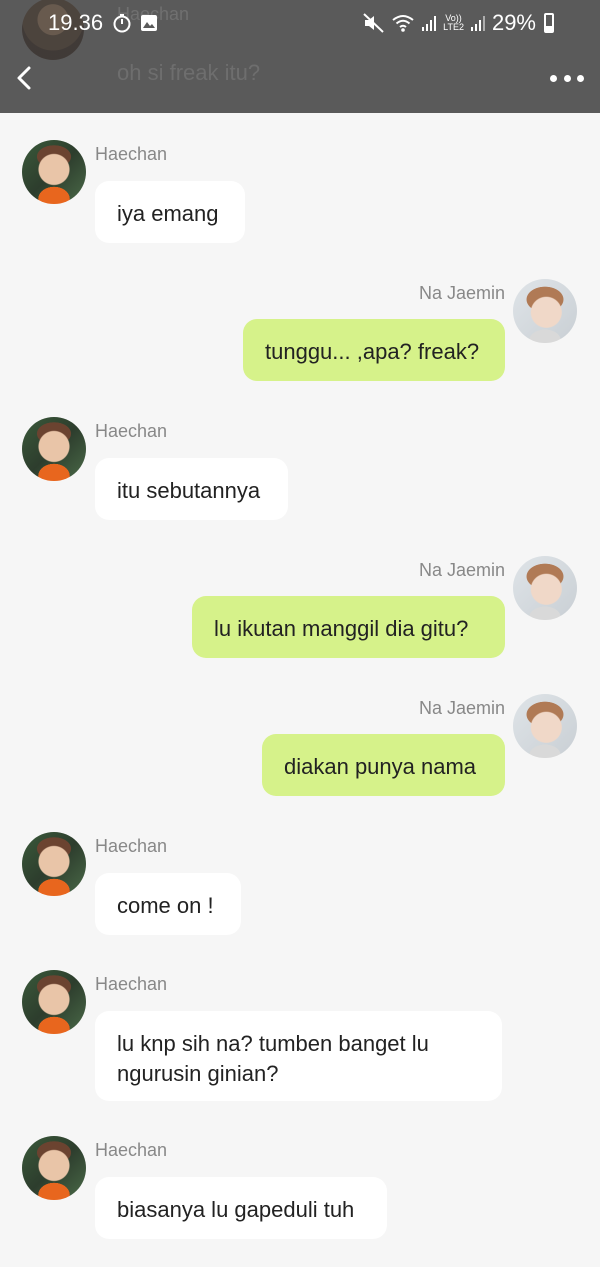 This screenshot has width=600, height=1267. I want to click on wifi-icon, so click(403, 23).